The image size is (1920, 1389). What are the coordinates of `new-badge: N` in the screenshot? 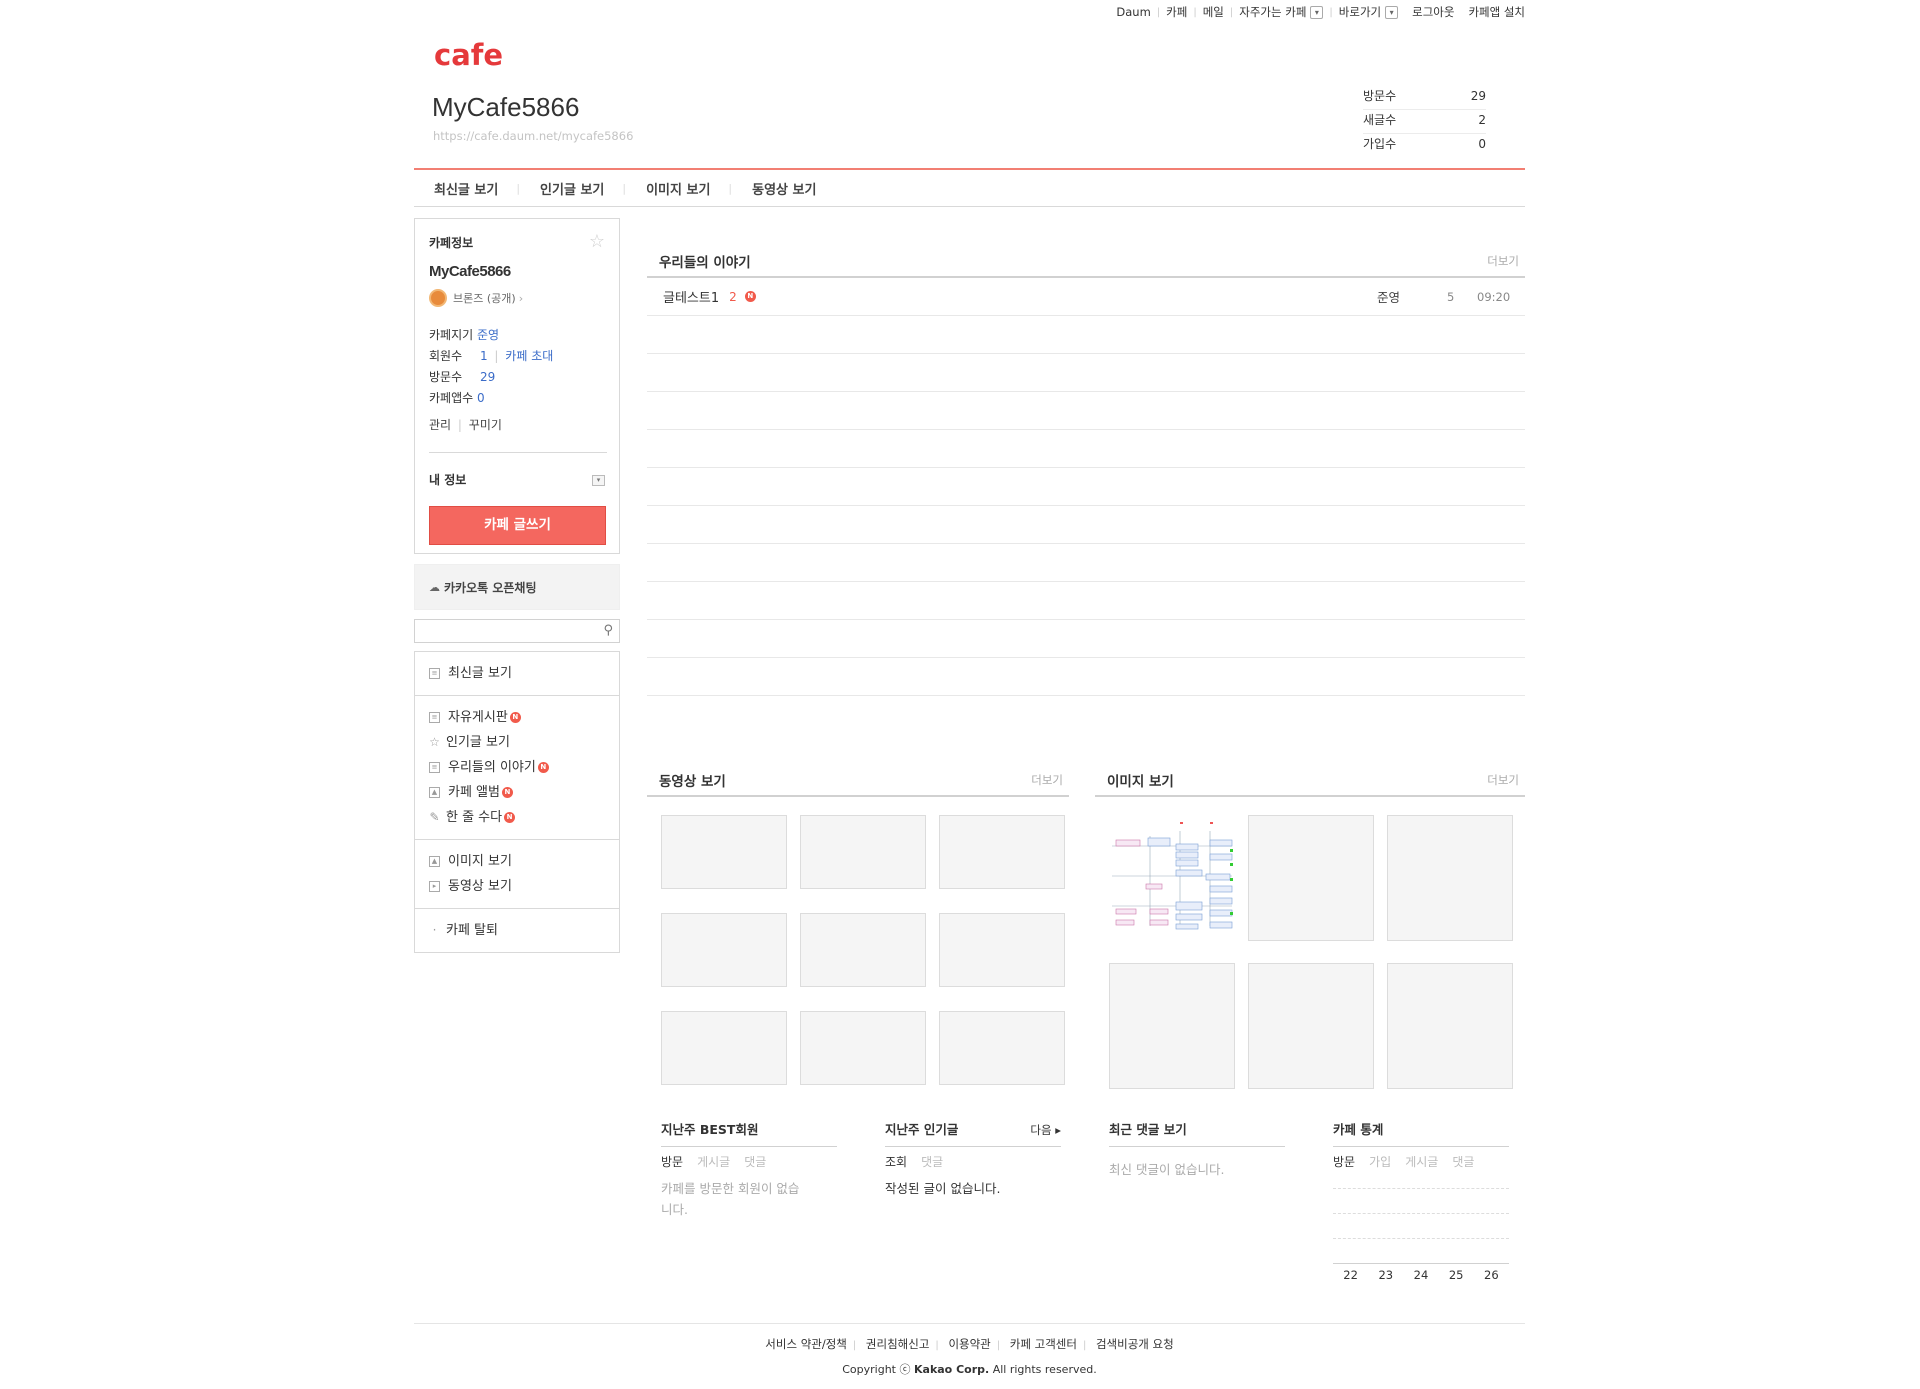 It's located at (507, 792).